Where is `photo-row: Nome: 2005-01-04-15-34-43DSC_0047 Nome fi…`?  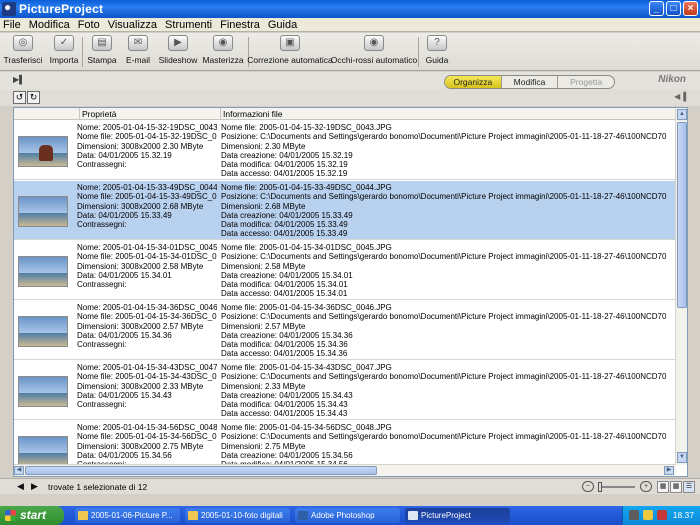 photo-row: Nome: 2005-01-04-15-34-43DSC_0047 Nome fi… is located at coordinates (345, 390).